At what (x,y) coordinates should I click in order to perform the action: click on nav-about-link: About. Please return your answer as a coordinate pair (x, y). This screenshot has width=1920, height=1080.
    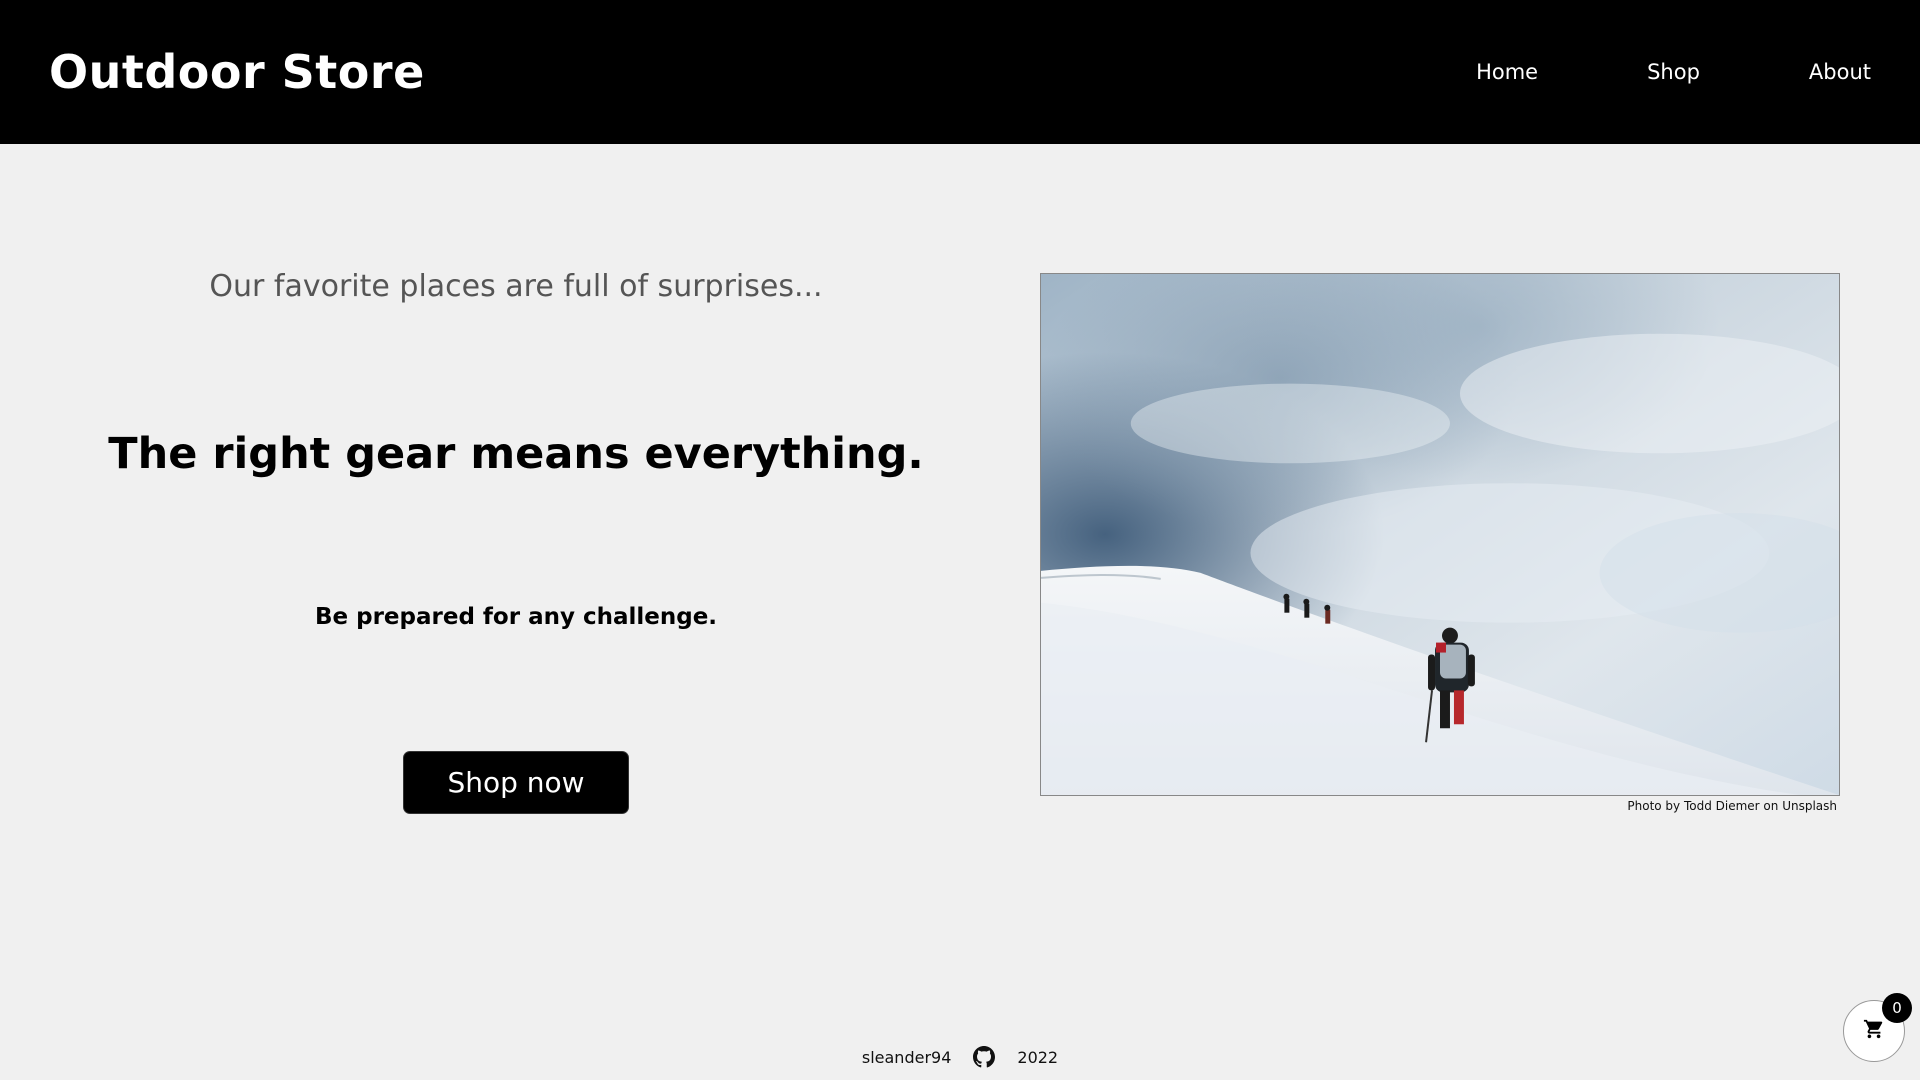
    Looking at the image, I should click on (1840, 72).